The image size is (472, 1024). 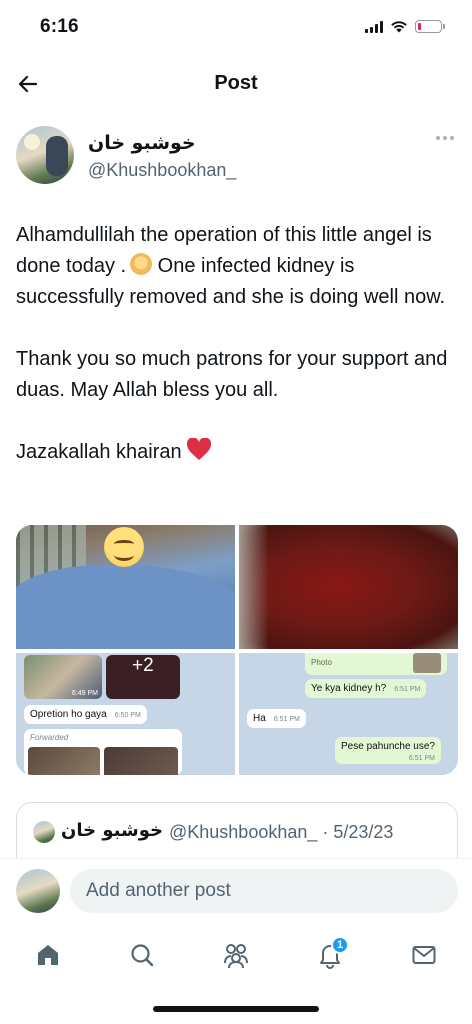 I want to click on author-display-name: خوشبو خان, so click(x=142, y=143).